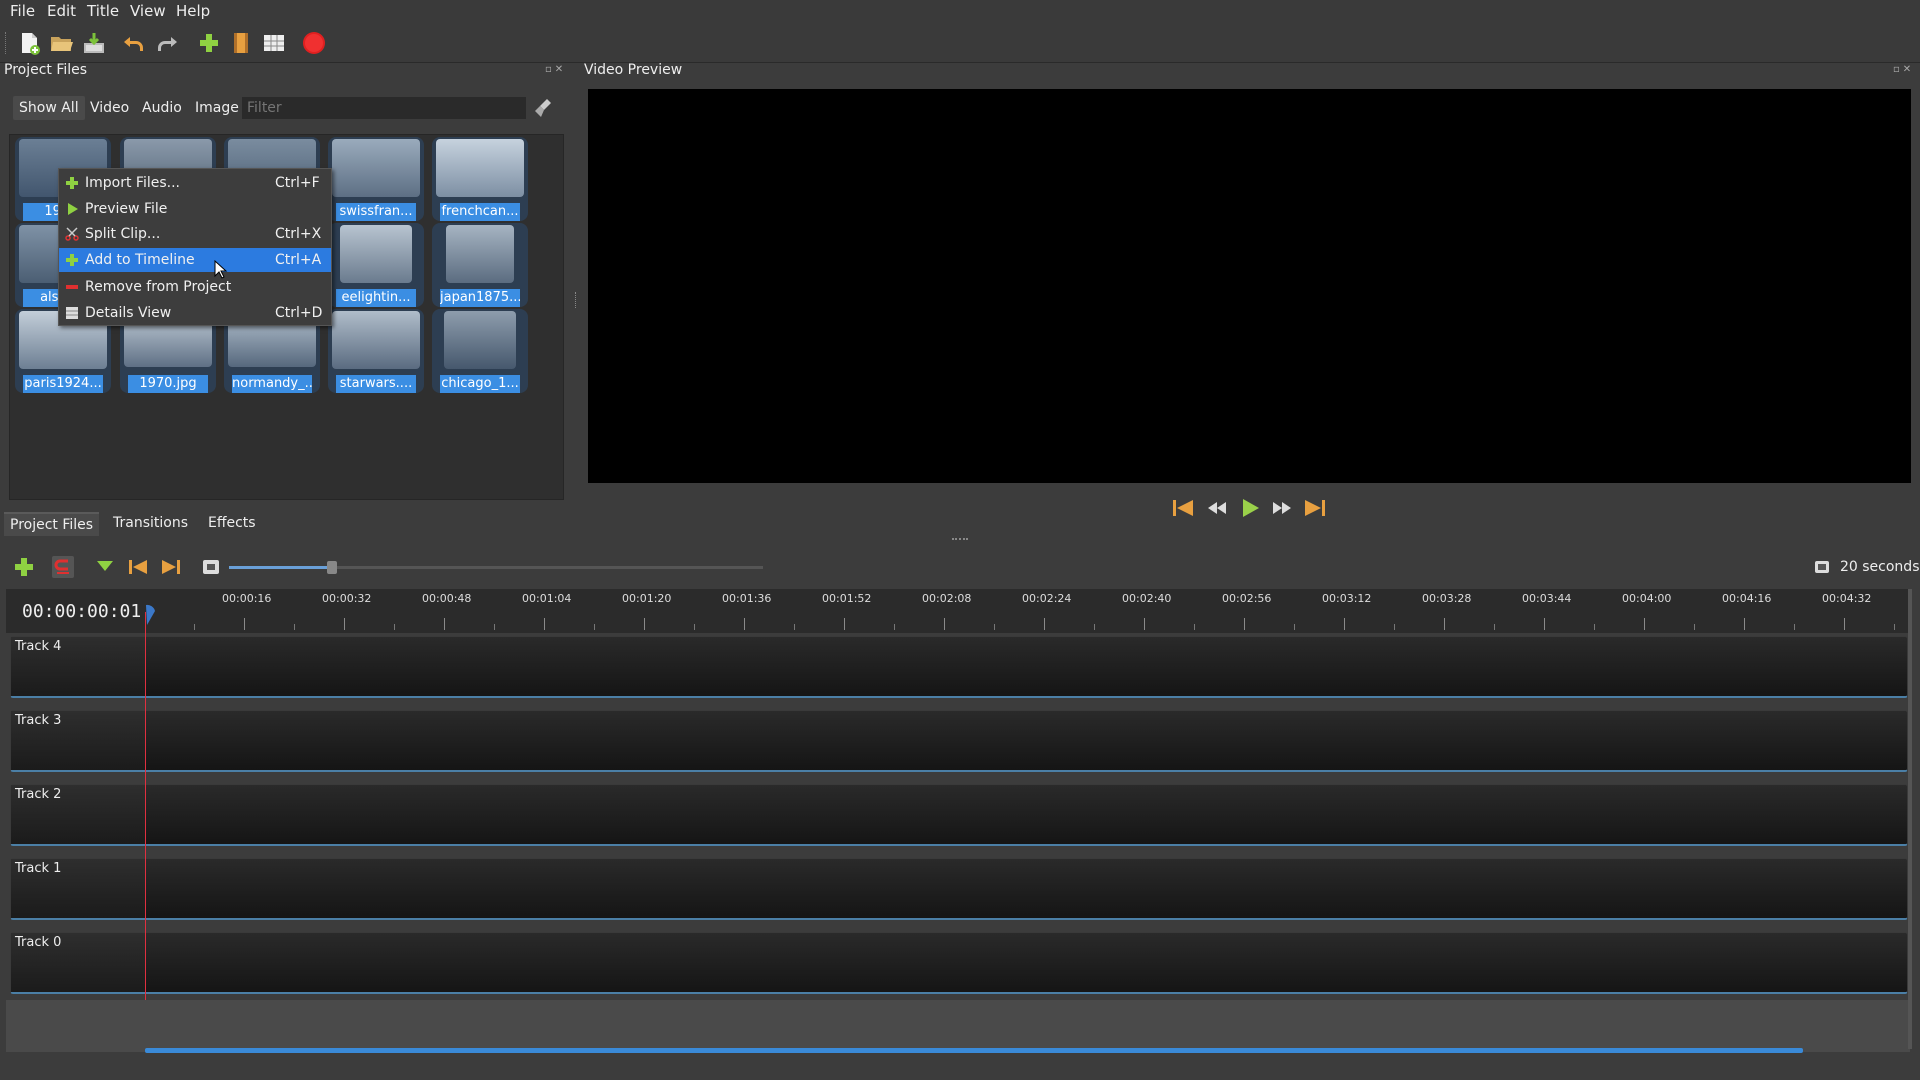  I want to click on tab-effects: Effects, so click(232, 523).